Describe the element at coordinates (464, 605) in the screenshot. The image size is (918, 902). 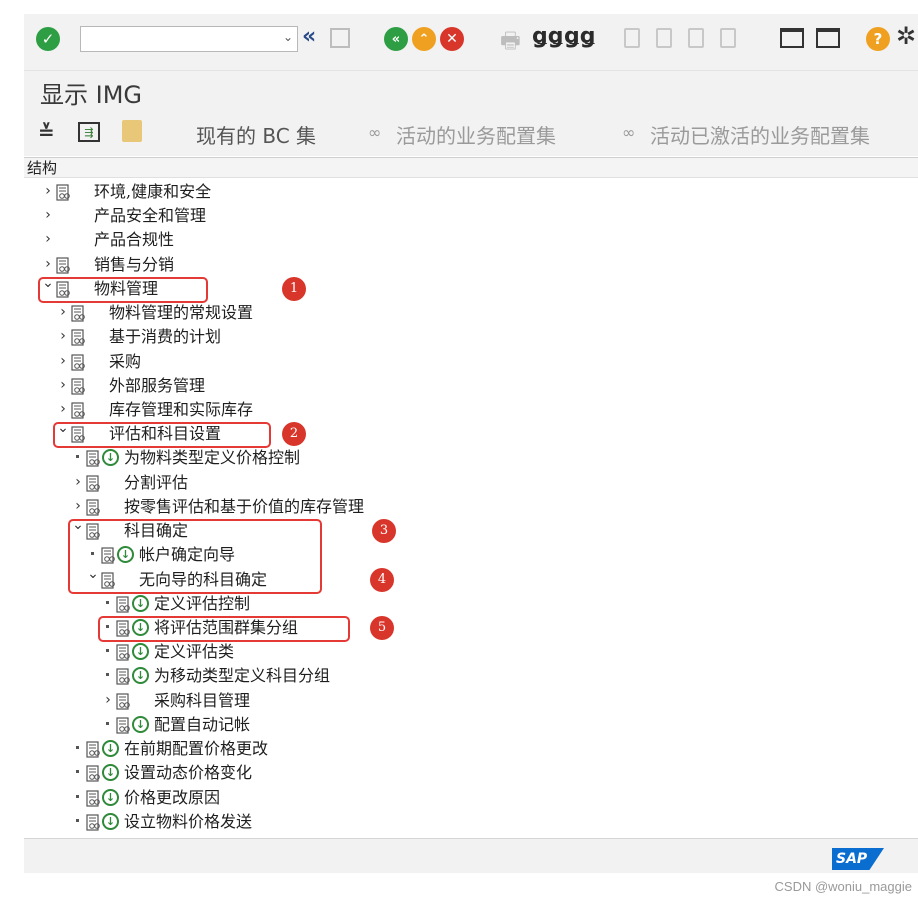
I see `tree-node: ↓ 定义评估控制` at that location.